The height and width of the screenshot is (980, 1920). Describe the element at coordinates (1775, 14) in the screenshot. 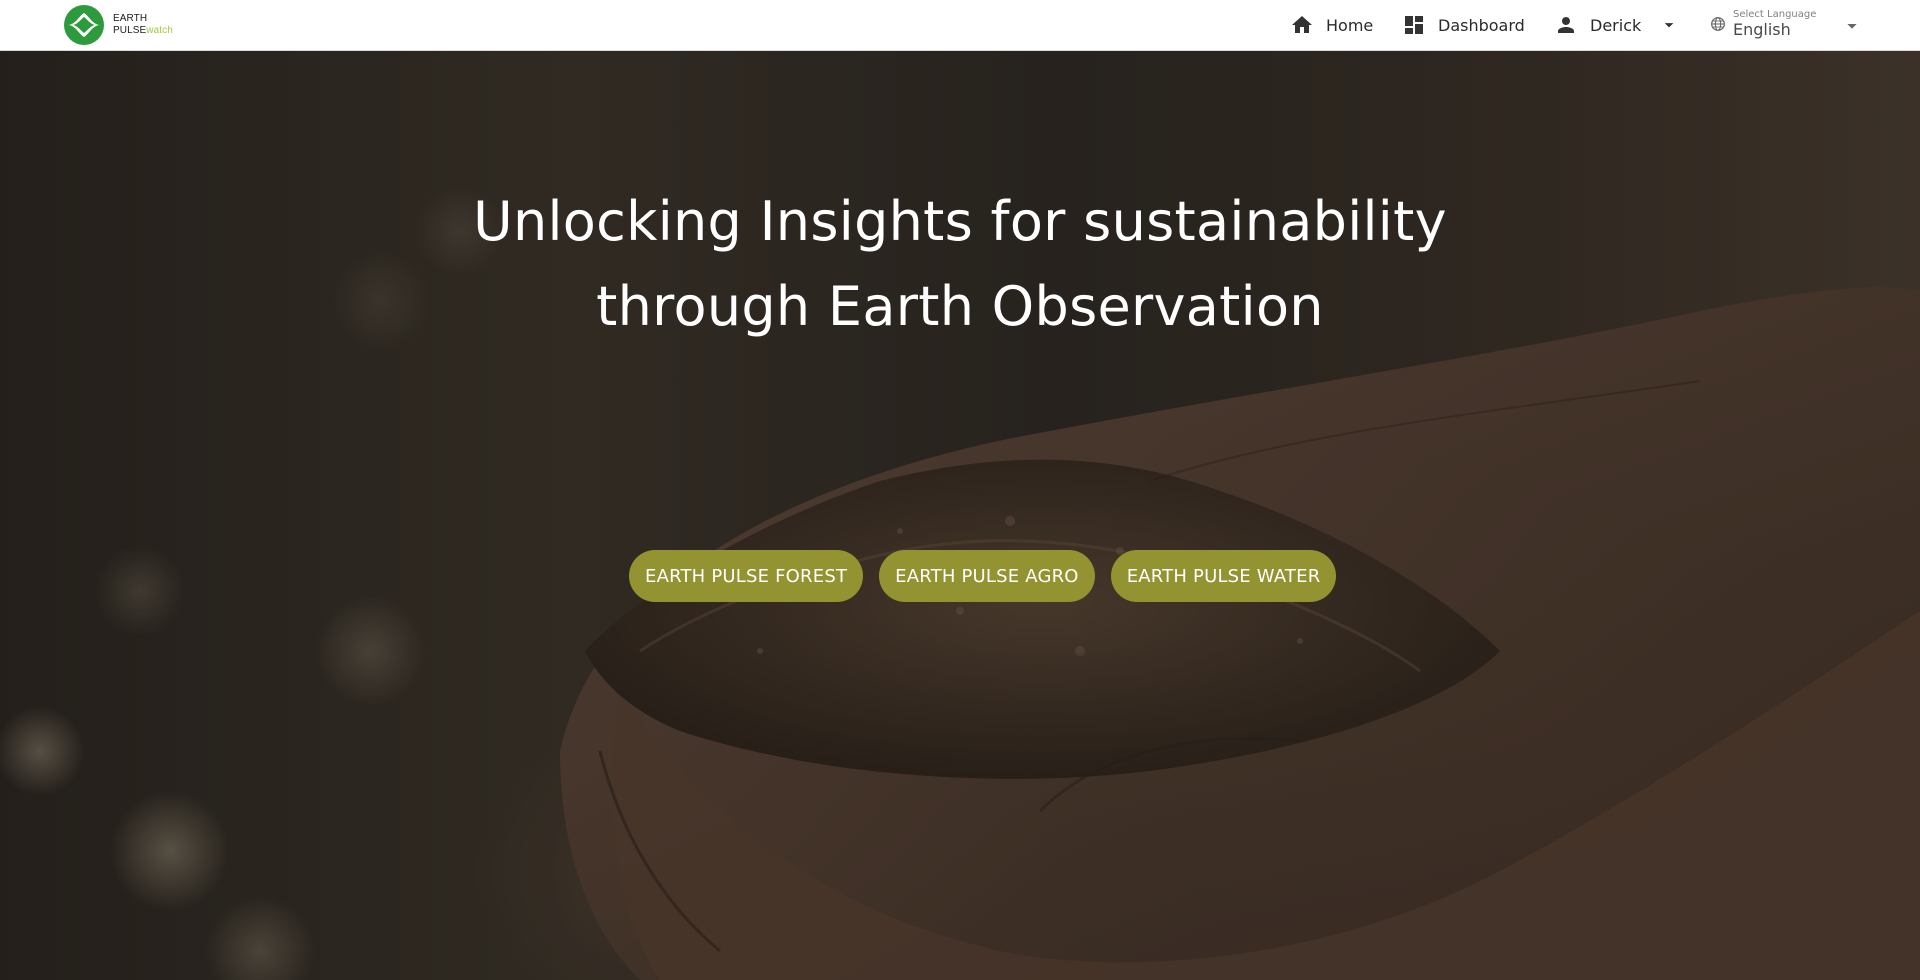

I see `language-caption: Select Language` at that location.